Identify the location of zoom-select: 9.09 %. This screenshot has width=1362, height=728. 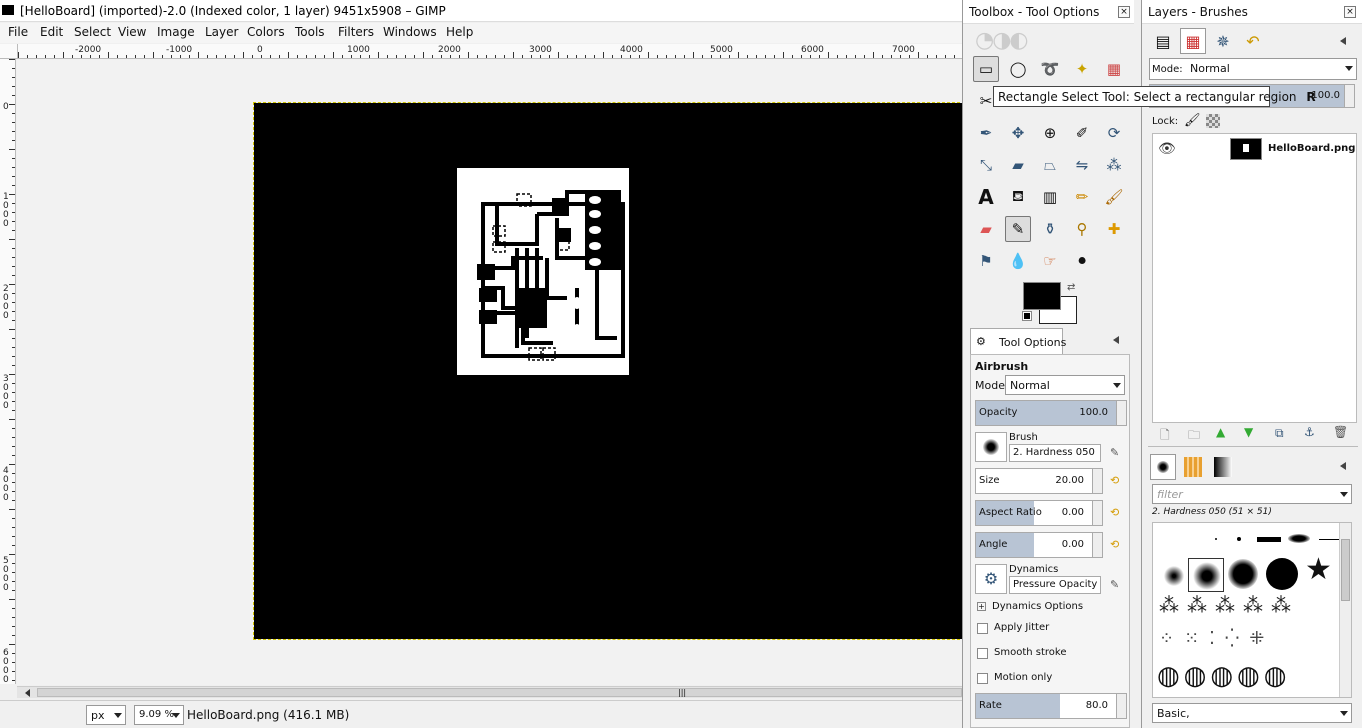
(159, 715).